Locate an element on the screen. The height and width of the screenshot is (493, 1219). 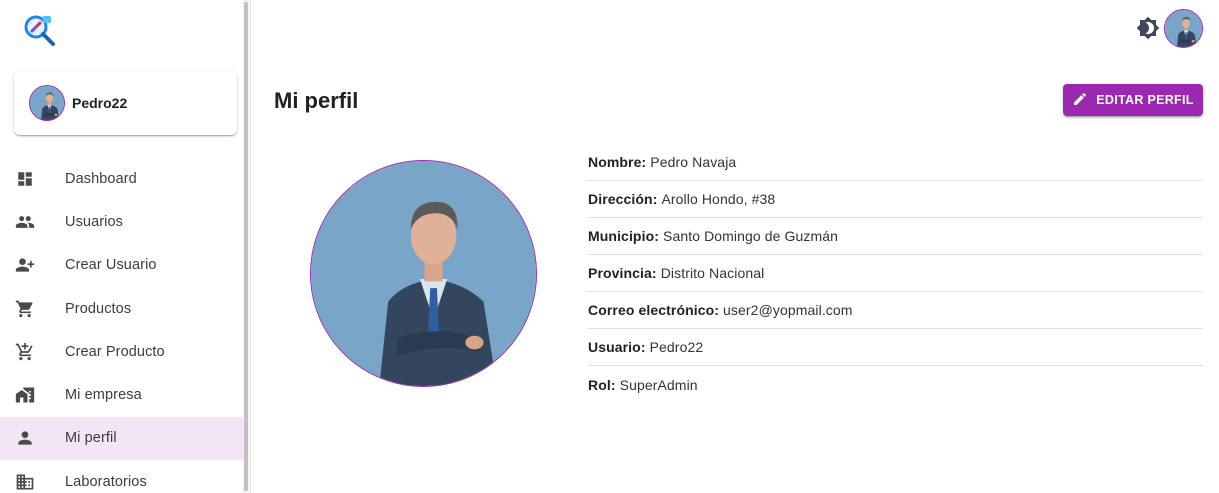
person-icon is located at coordinates (25, 438).